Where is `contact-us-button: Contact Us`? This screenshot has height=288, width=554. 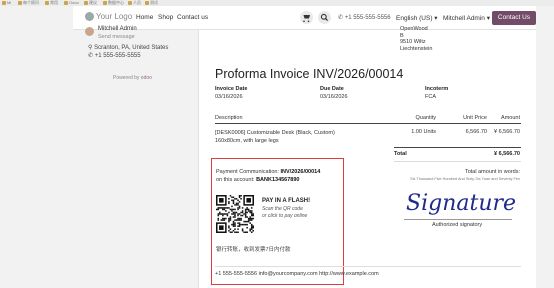
contact-us-button: Contact Us is located at coordinates (514, 18).